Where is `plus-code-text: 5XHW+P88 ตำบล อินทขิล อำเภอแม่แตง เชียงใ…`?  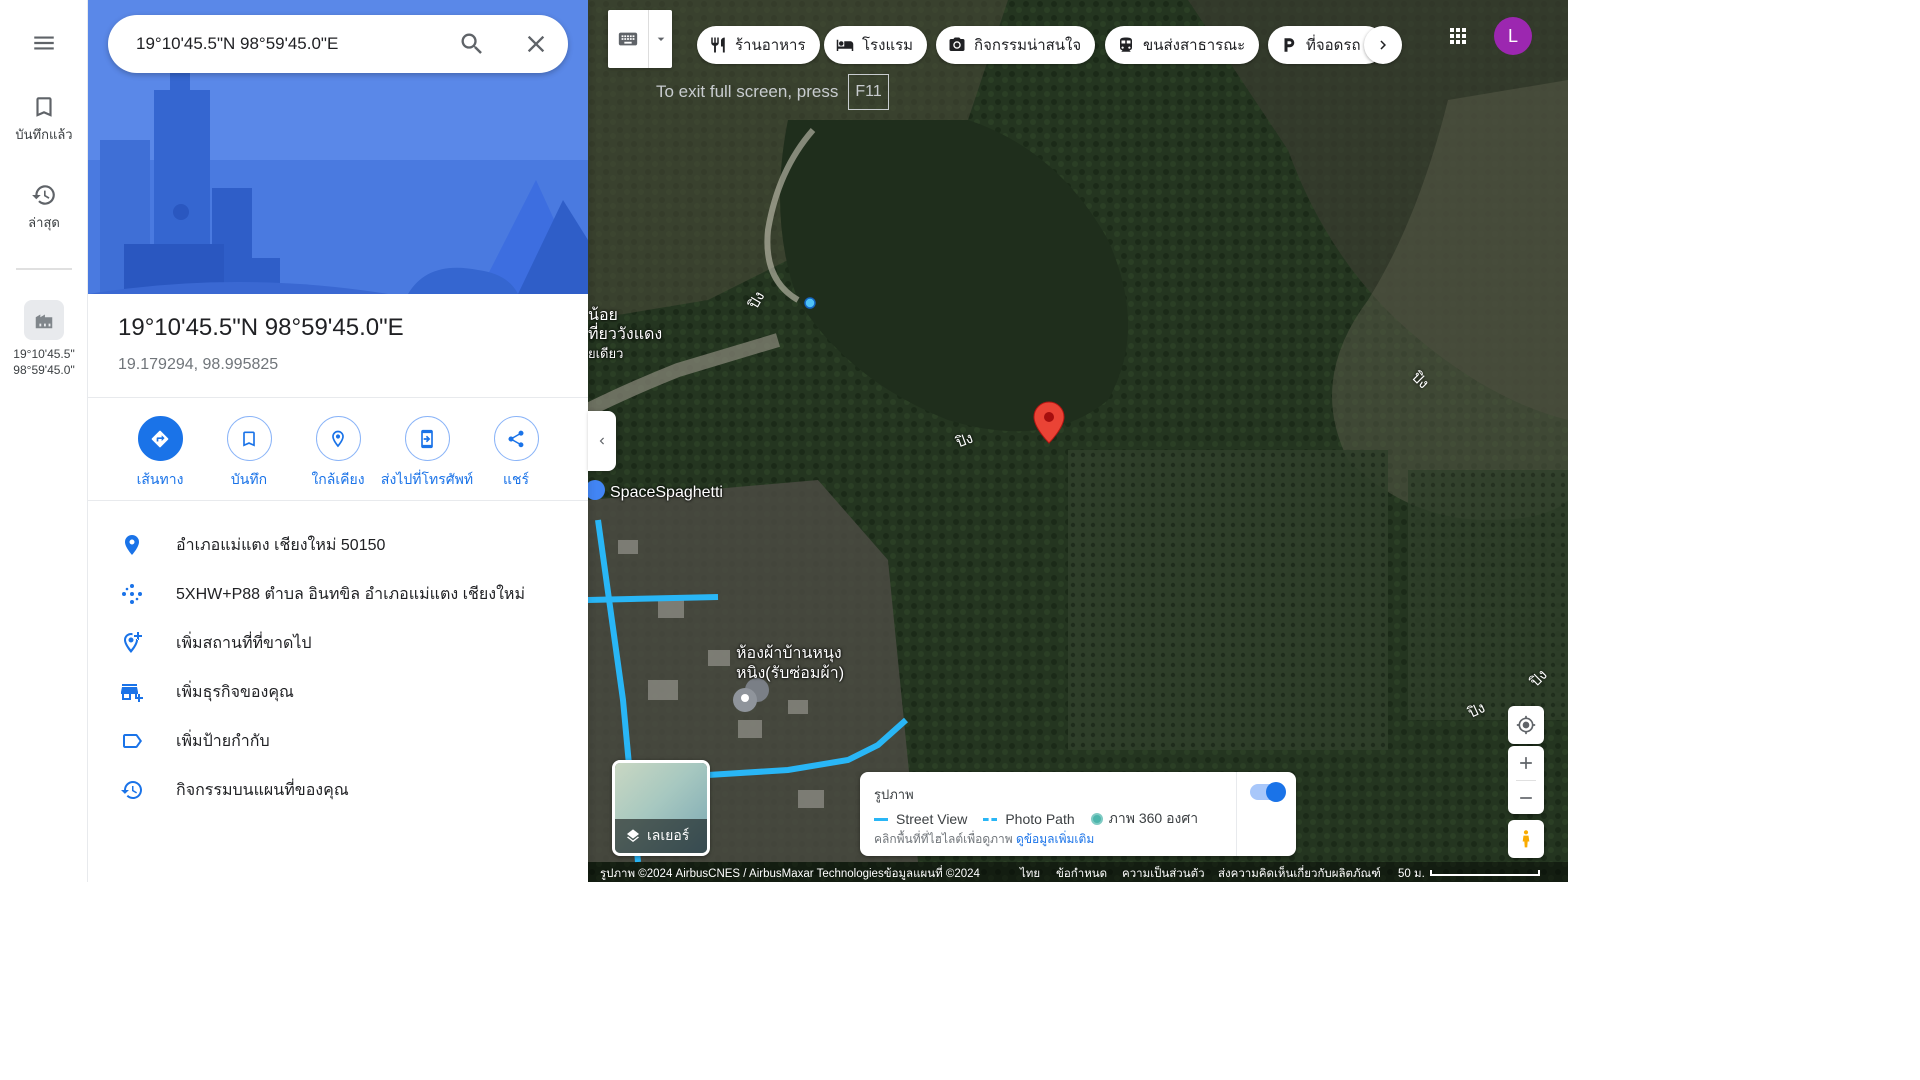
plus-code-text: 5XHW+P88 ตำบล อินทขิล อำเภอแม่แตง เชียงใ… is located at coordinates (351, 594).